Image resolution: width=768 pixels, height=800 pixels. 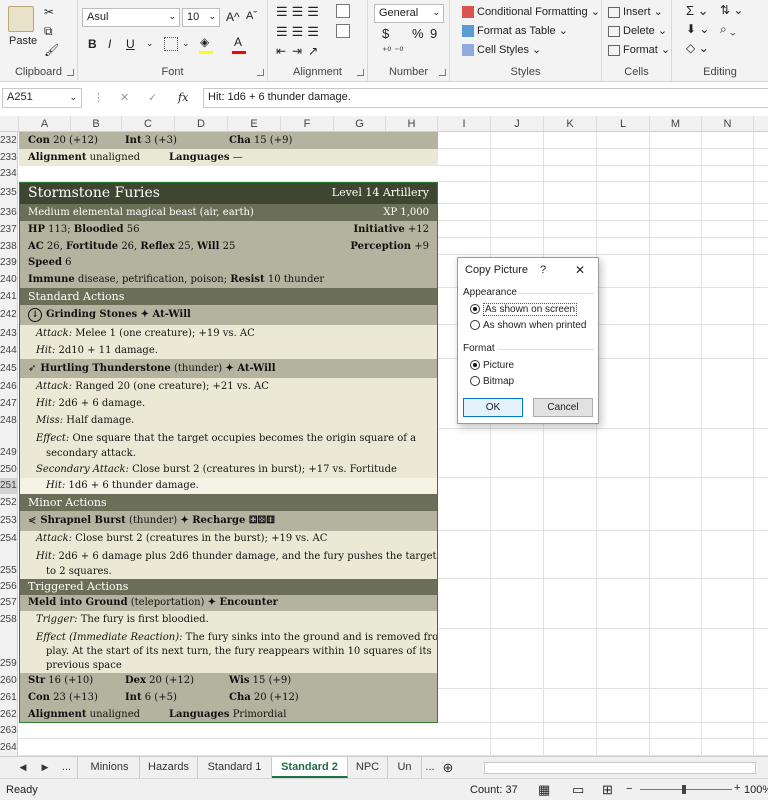 I want to click on row-header: 264, so click(x=9, y=747).